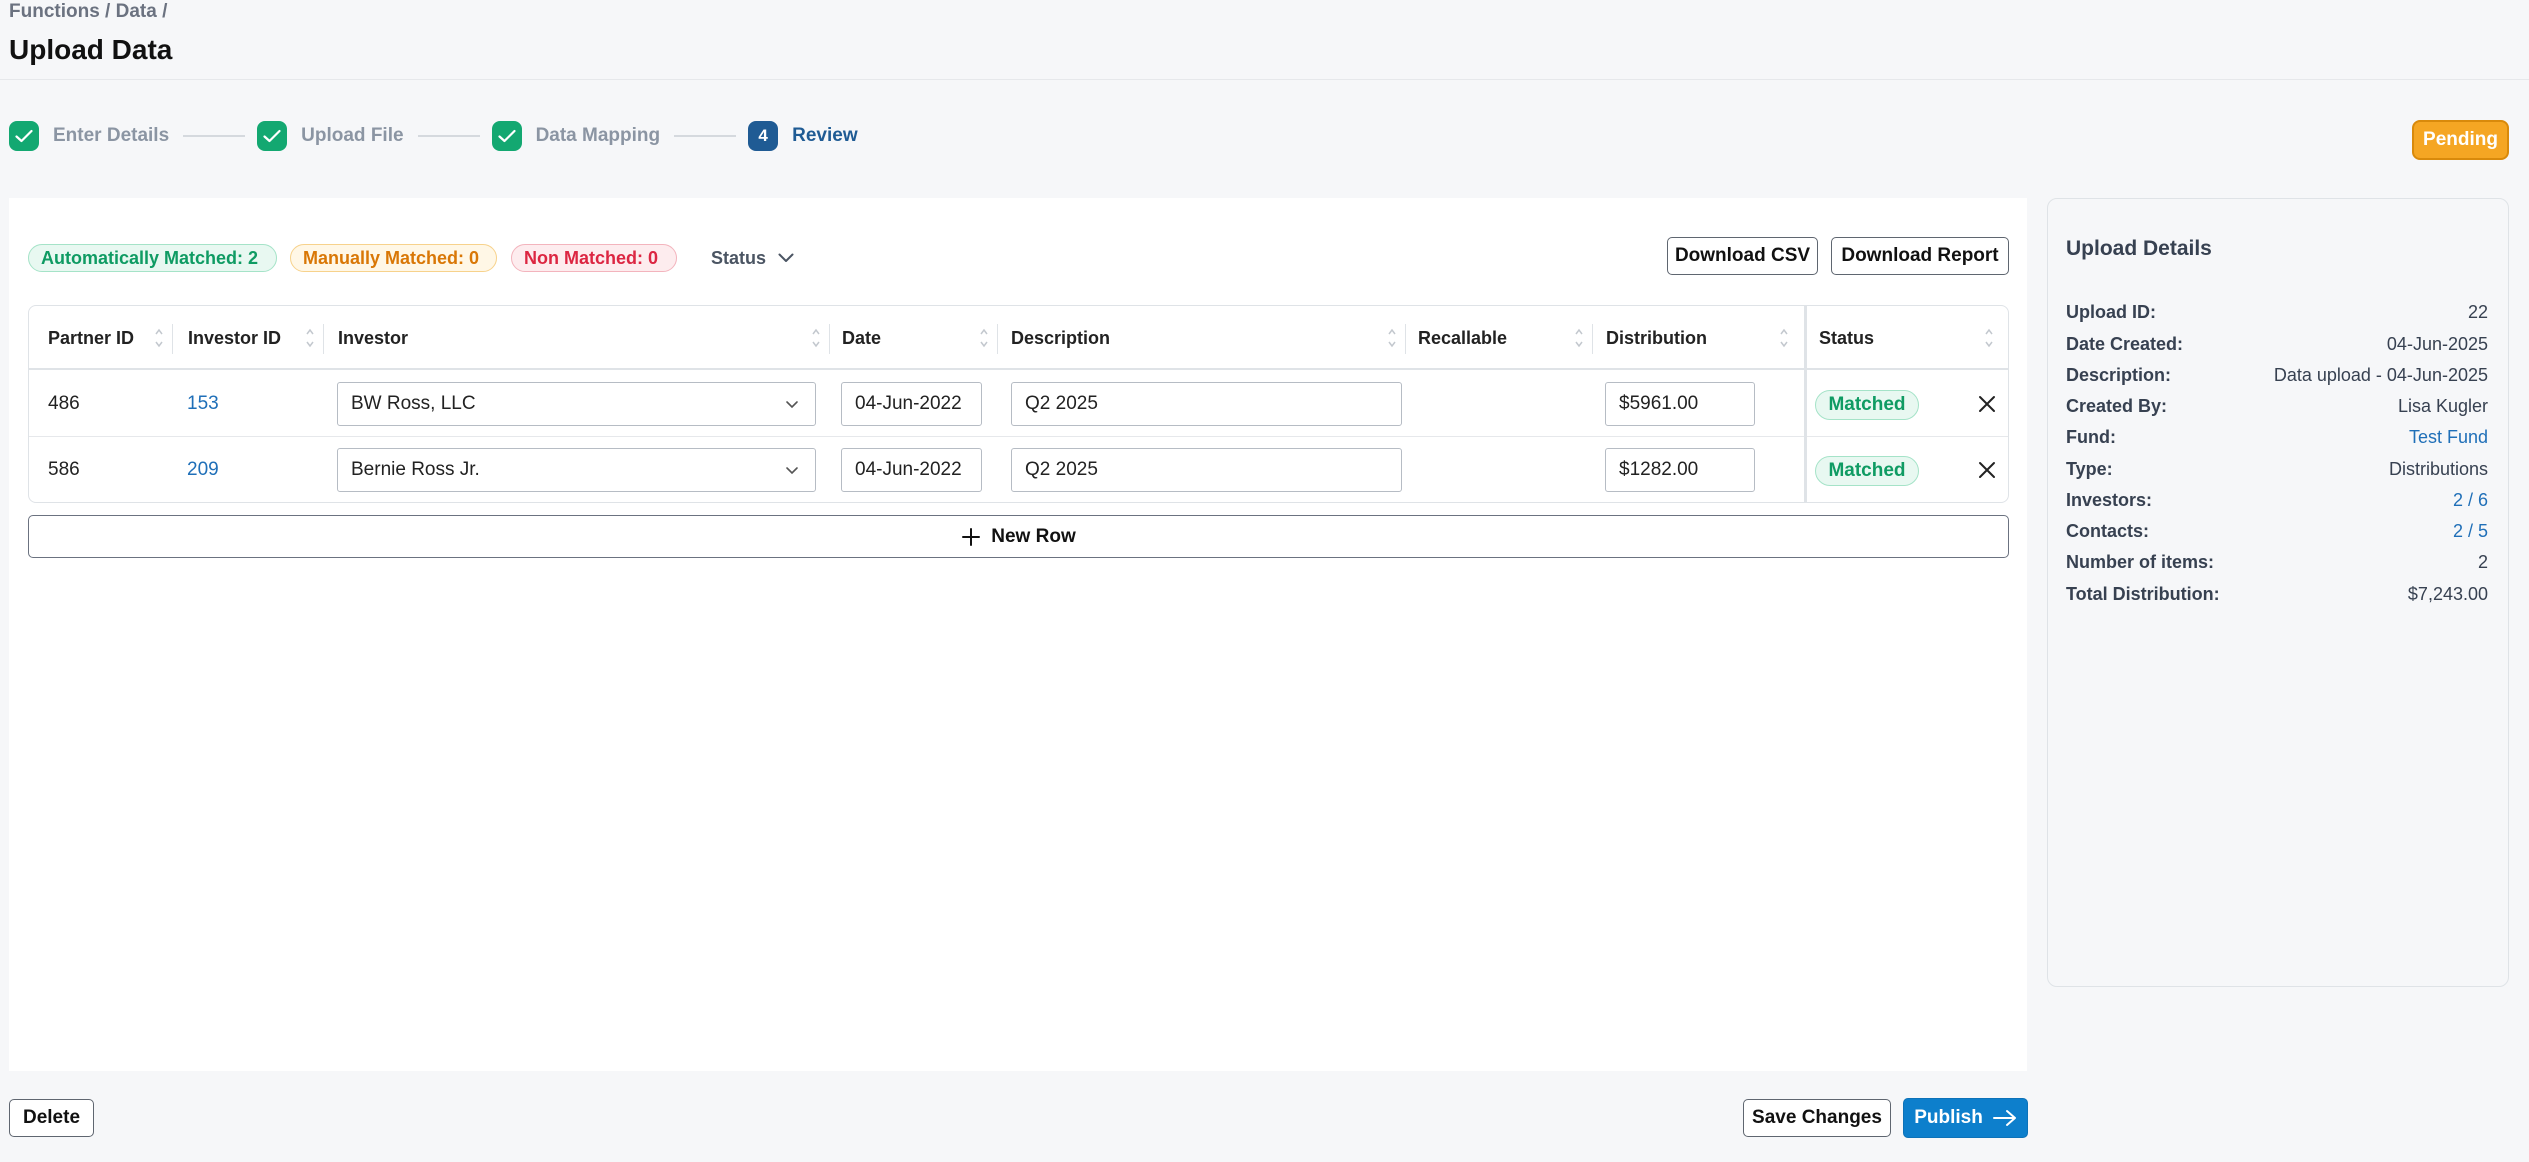 Image resolution: width=2529 pixels, height=1162 pixels. Describe the element at coordinates (763, 136) in the screenshot. I see `step-number: 4` at that location.